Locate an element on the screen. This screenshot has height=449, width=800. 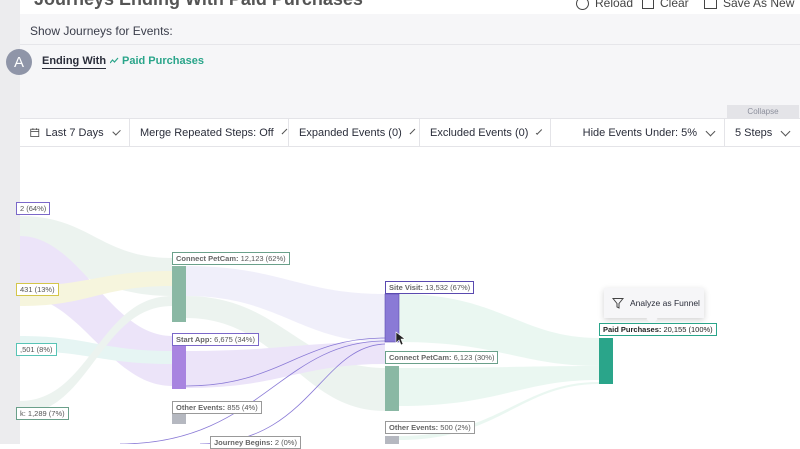
node-label-connect-petcam-2: Connect PetCam: 12,123 (62%) is located at coordinates (231, 258).